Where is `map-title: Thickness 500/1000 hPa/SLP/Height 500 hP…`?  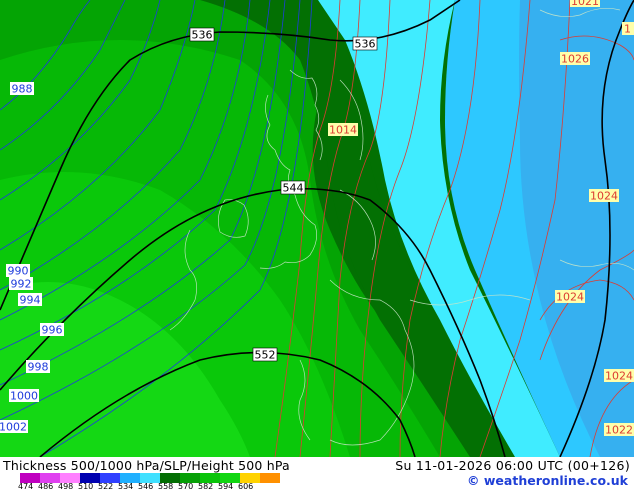
map-title: Thickness 500/1000 hPa/SLP/Height 500 hP… is located at coordinates (146, 465).